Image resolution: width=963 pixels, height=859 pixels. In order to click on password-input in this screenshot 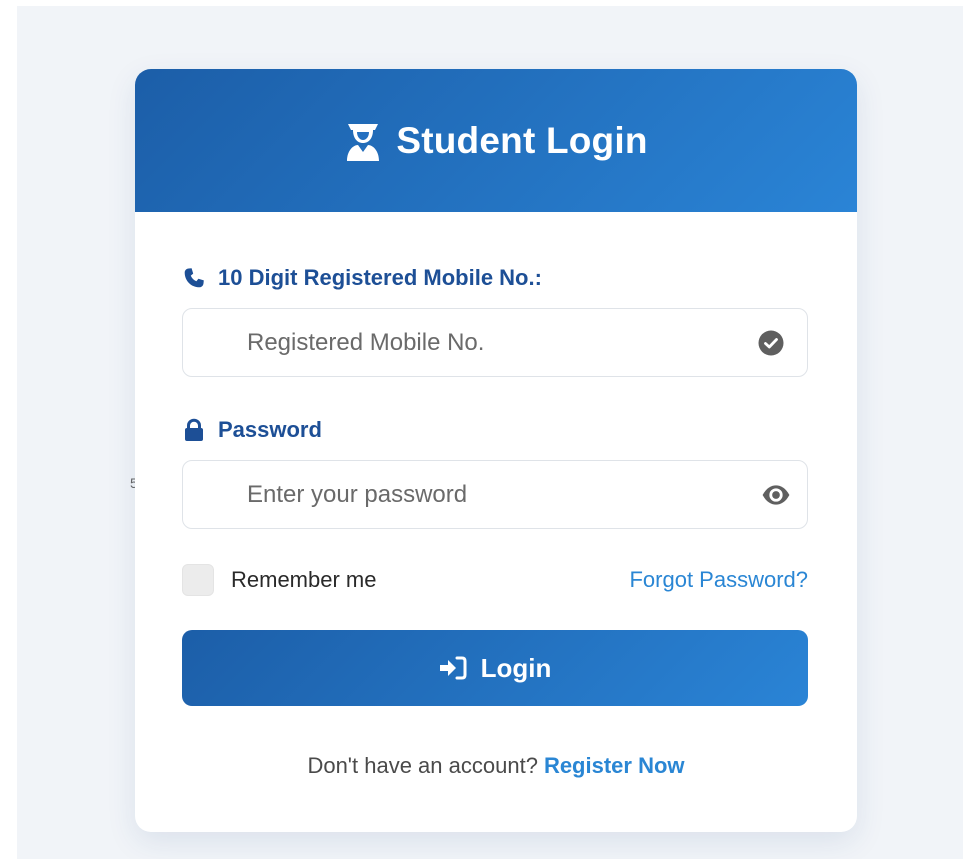, I will do `click(487, 494)`.